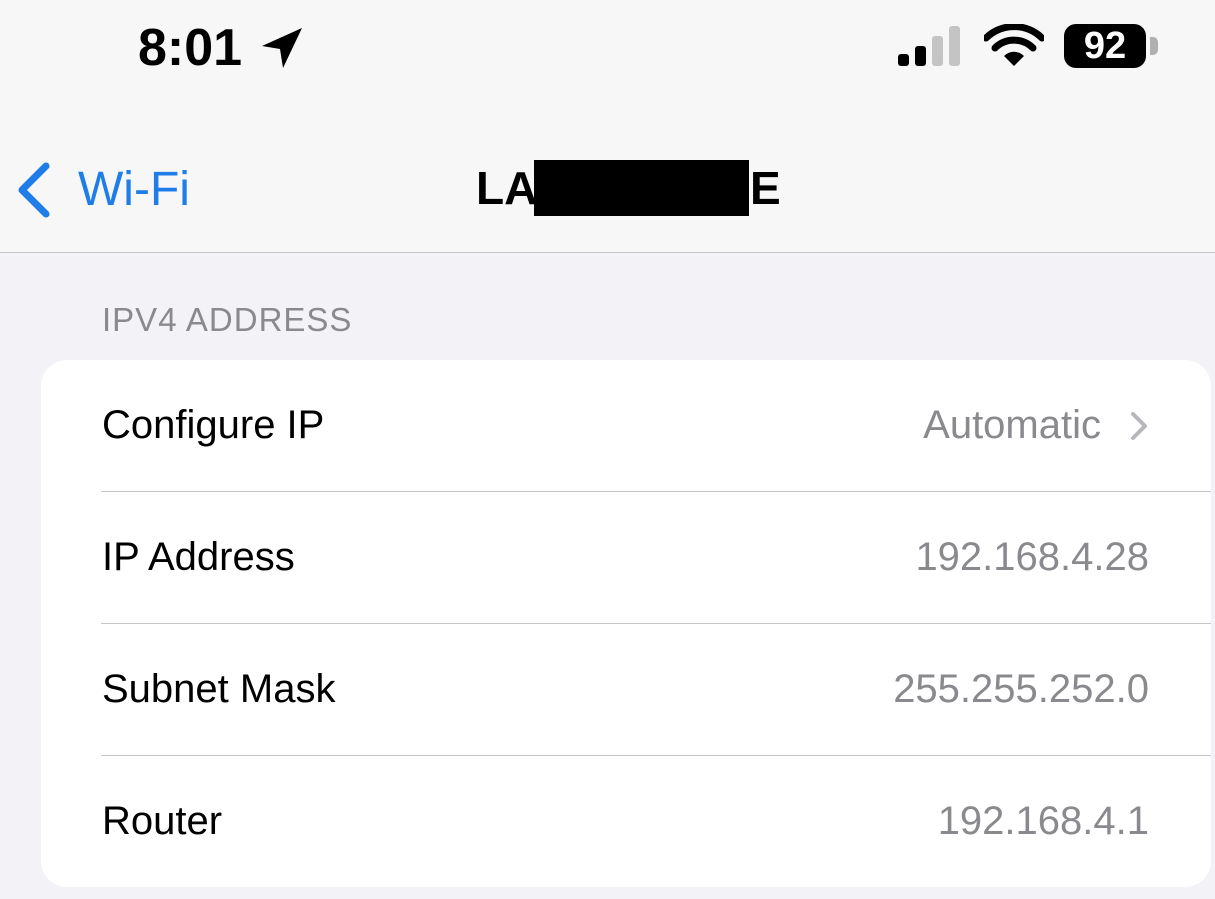 The image size is (1215, 899). Describe the element at coordinates (282, 48) in the screenshot. I see `location-arrow-icon` at that location.